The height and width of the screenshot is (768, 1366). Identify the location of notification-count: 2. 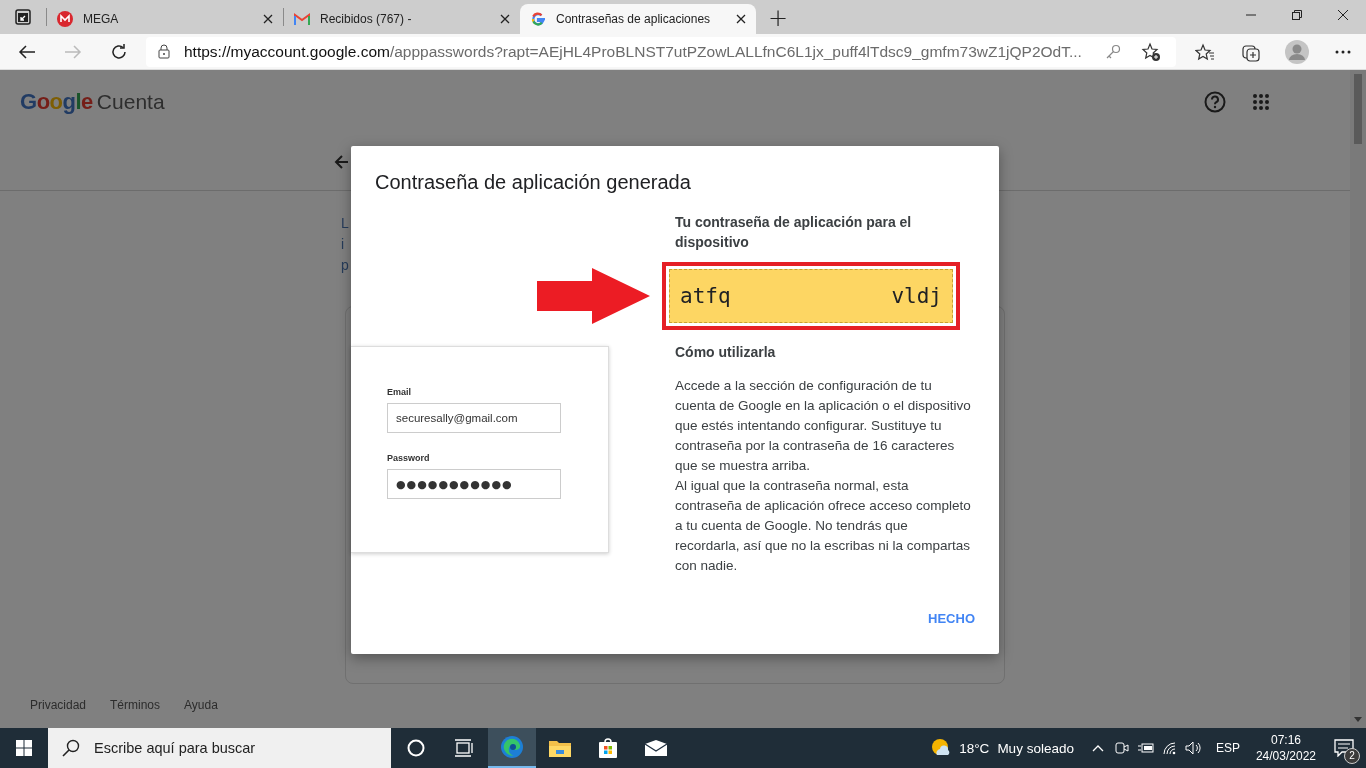
(1352, 756).